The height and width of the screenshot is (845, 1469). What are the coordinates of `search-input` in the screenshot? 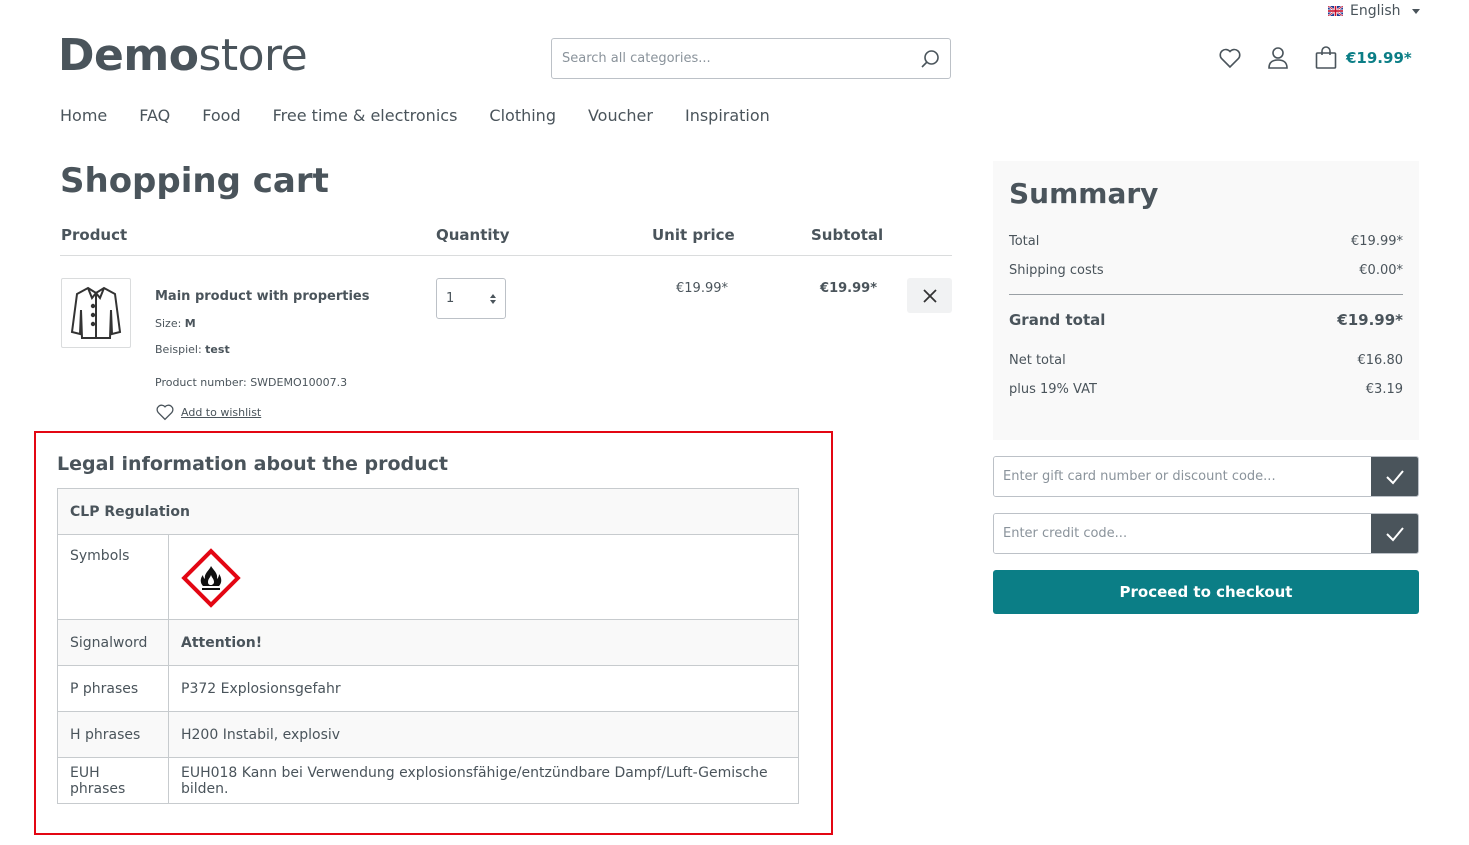 It's located at (731, 58).